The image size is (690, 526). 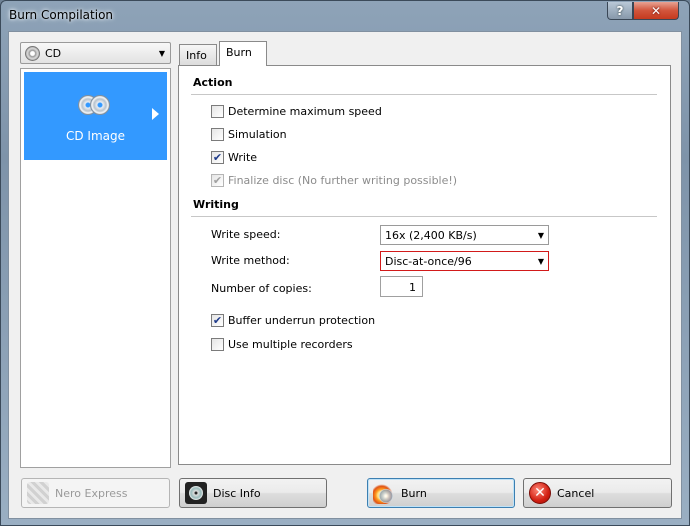 I want to click on button-label: Nero Express, so click(x=91, y=493).